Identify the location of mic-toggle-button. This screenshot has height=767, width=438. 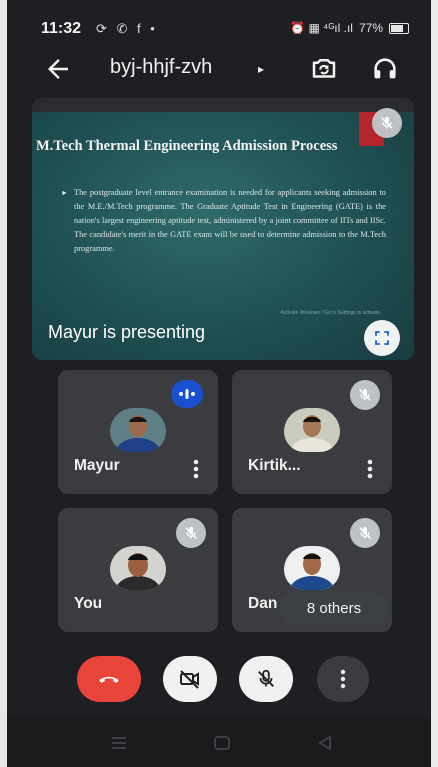
(266, 679).